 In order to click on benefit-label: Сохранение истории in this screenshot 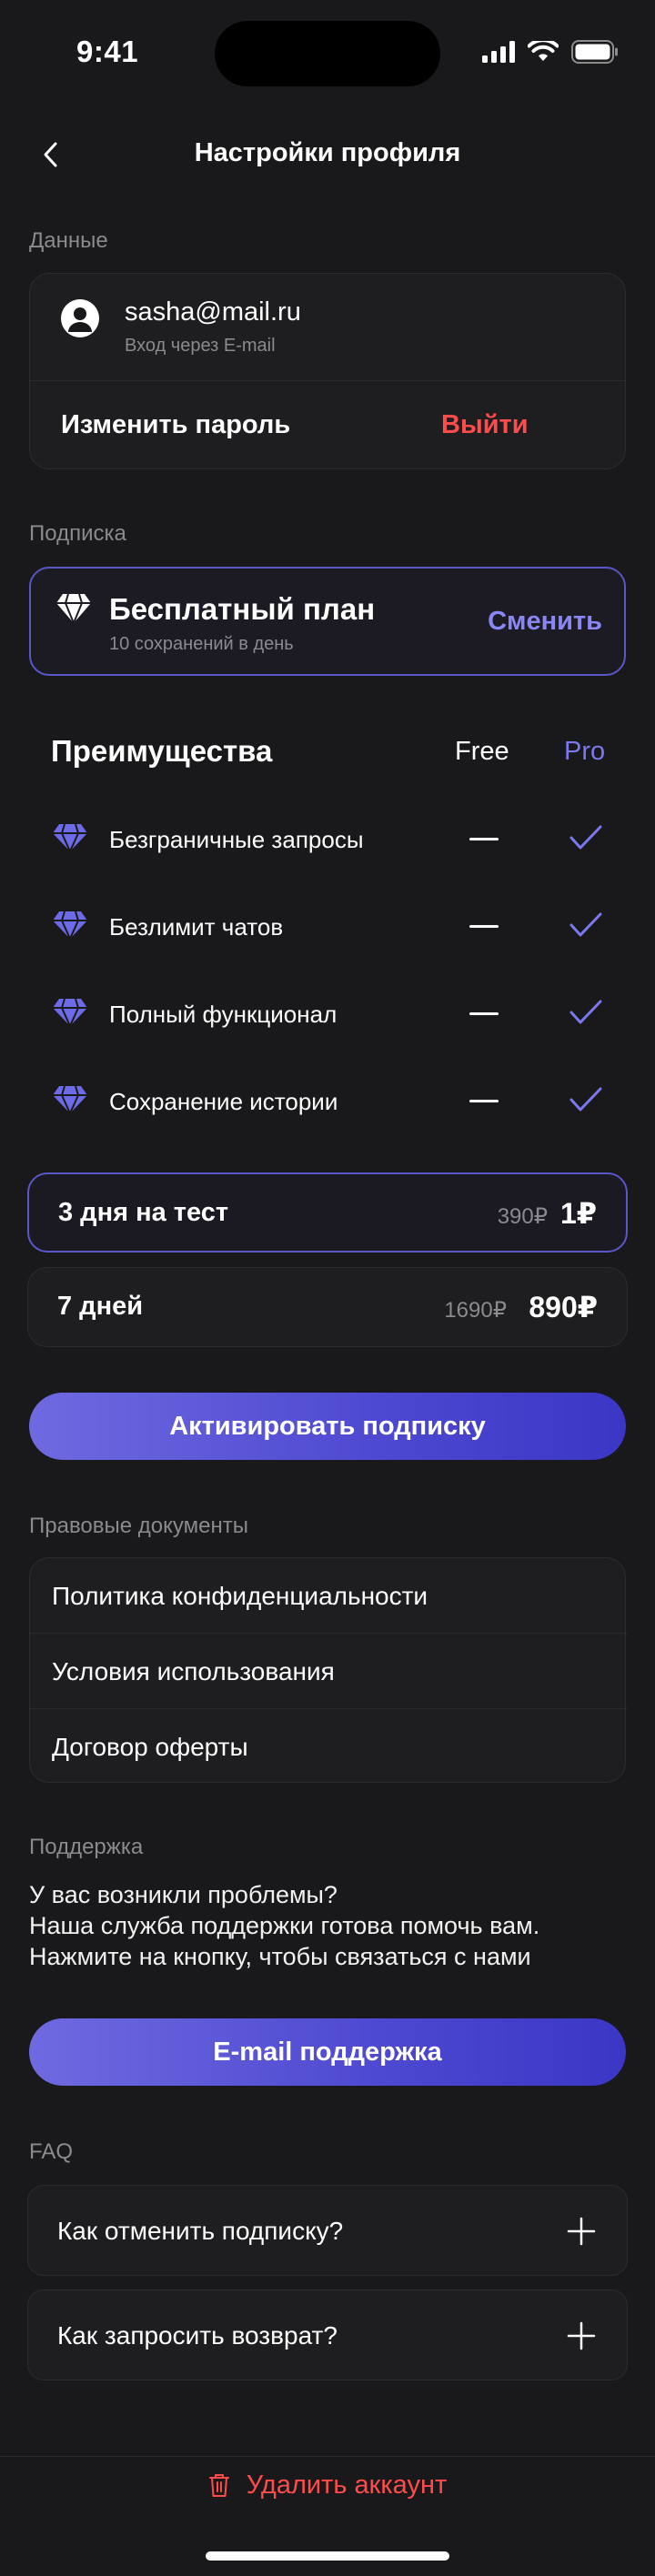, I will do `click(224, 1101)`.